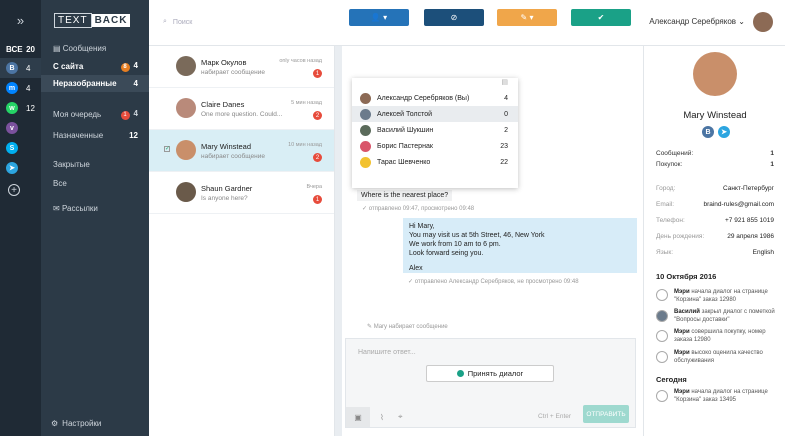  I want to click on tag-button: ✎ ▾, so click(527, 17).